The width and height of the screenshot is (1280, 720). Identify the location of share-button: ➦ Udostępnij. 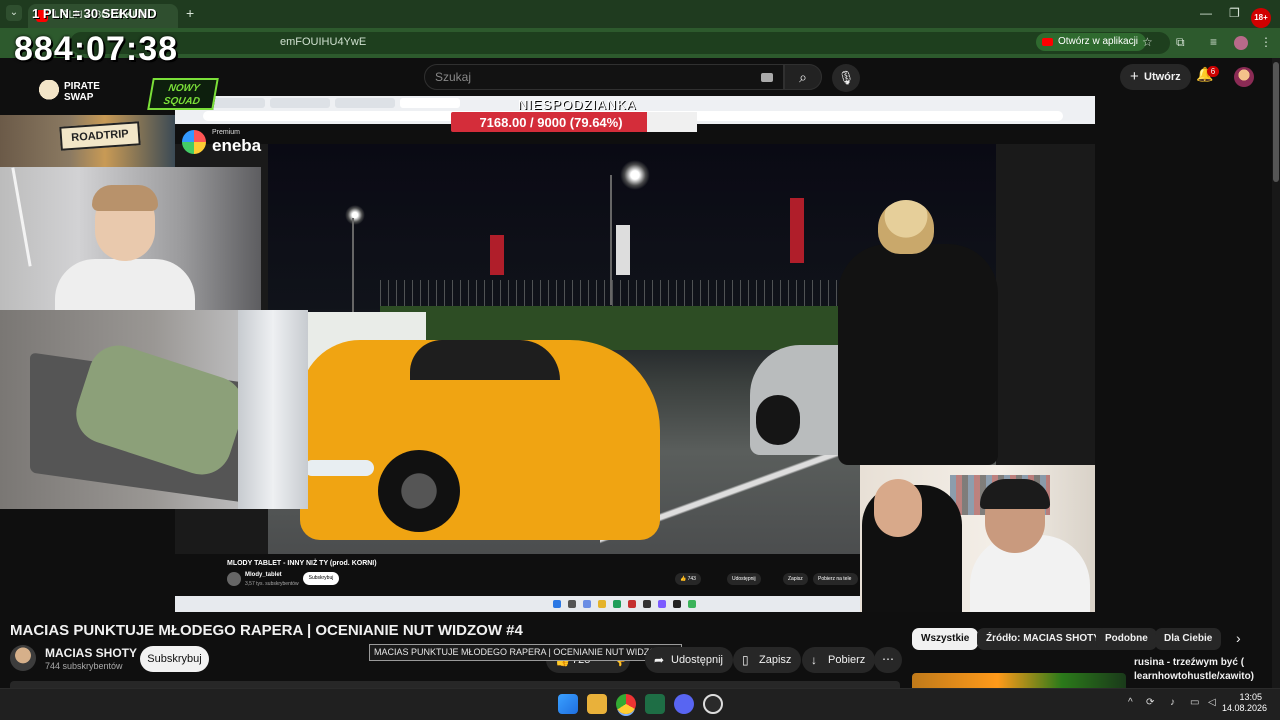
(689, 660).